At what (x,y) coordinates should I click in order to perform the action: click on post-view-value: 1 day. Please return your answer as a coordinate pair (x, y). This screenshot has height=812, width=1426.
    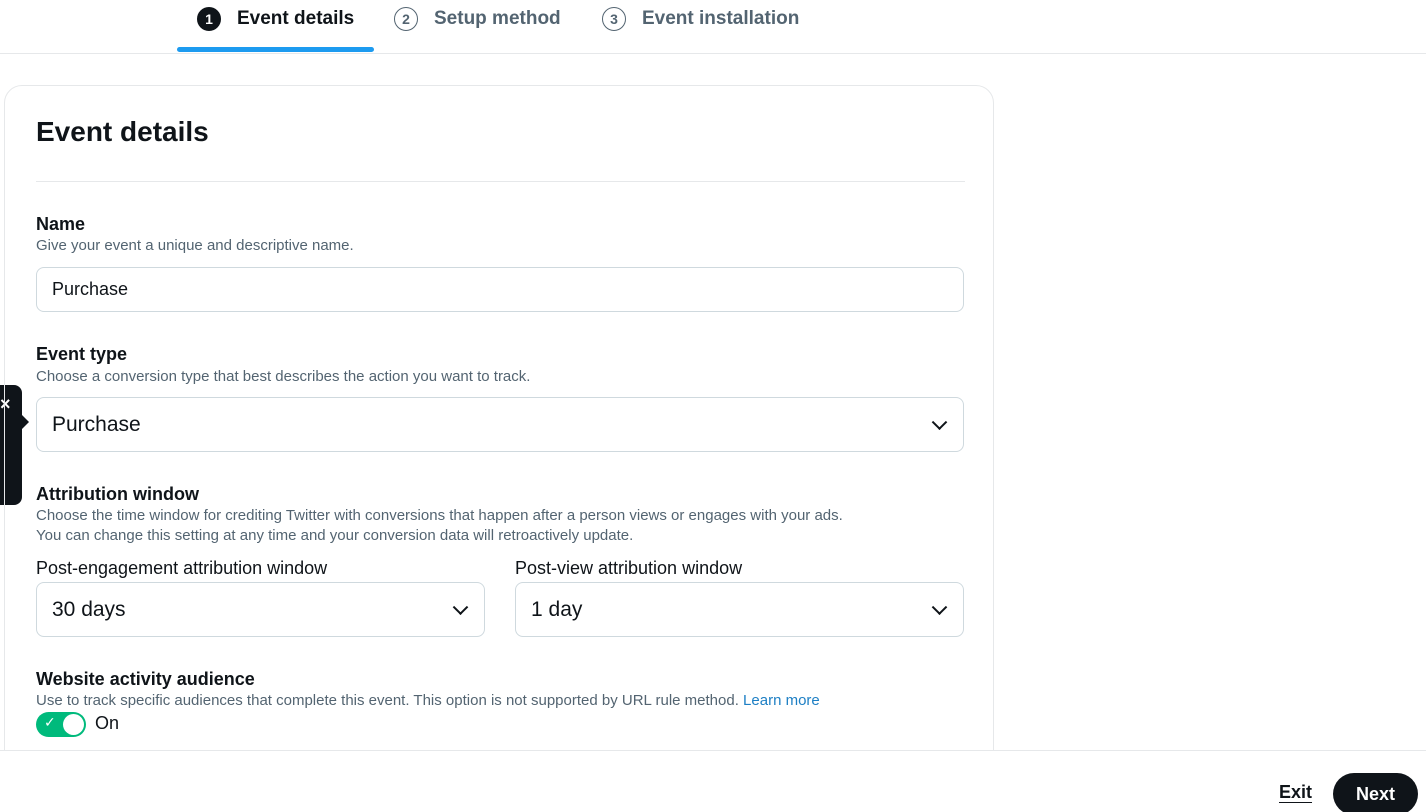
    Looking at the image, I should click on (557, 609).